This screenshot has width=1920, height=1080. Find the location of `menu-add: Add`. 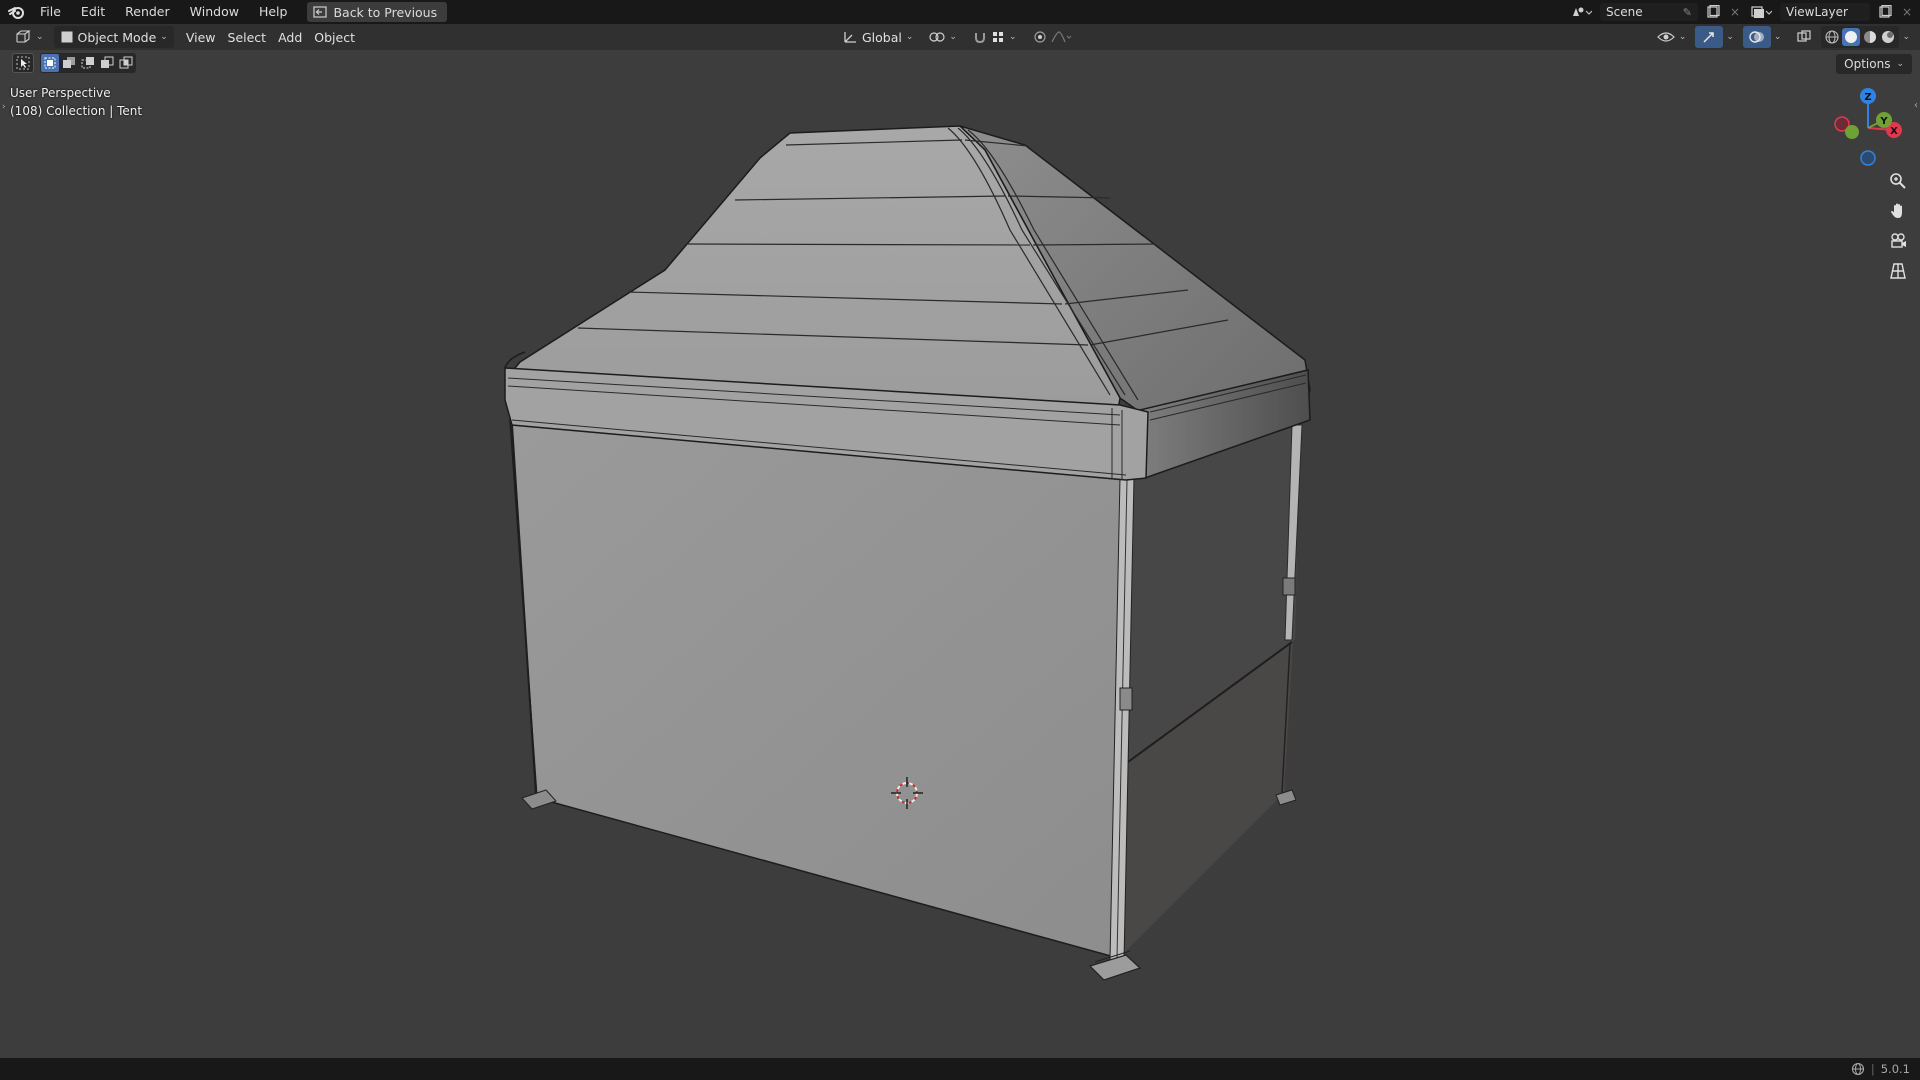

menu-add: Add is located at coordinates (290, 37).